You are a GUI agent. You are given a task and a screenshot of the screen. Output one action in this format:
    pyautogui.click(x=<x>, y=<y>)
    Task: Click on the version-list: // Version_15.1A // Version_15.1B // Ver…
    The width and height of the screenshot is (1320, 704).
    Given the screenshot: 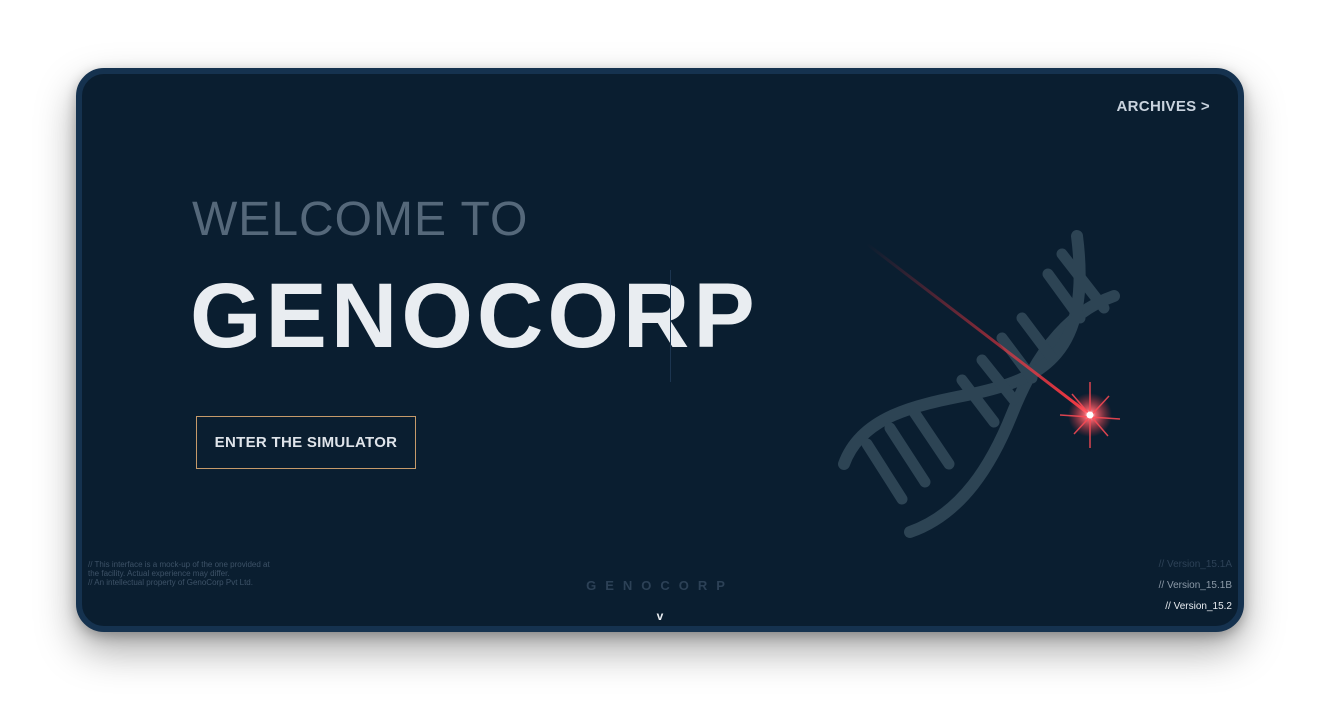 What is the action you would take?
    pyautogui.click(x=1195, y=585)
    